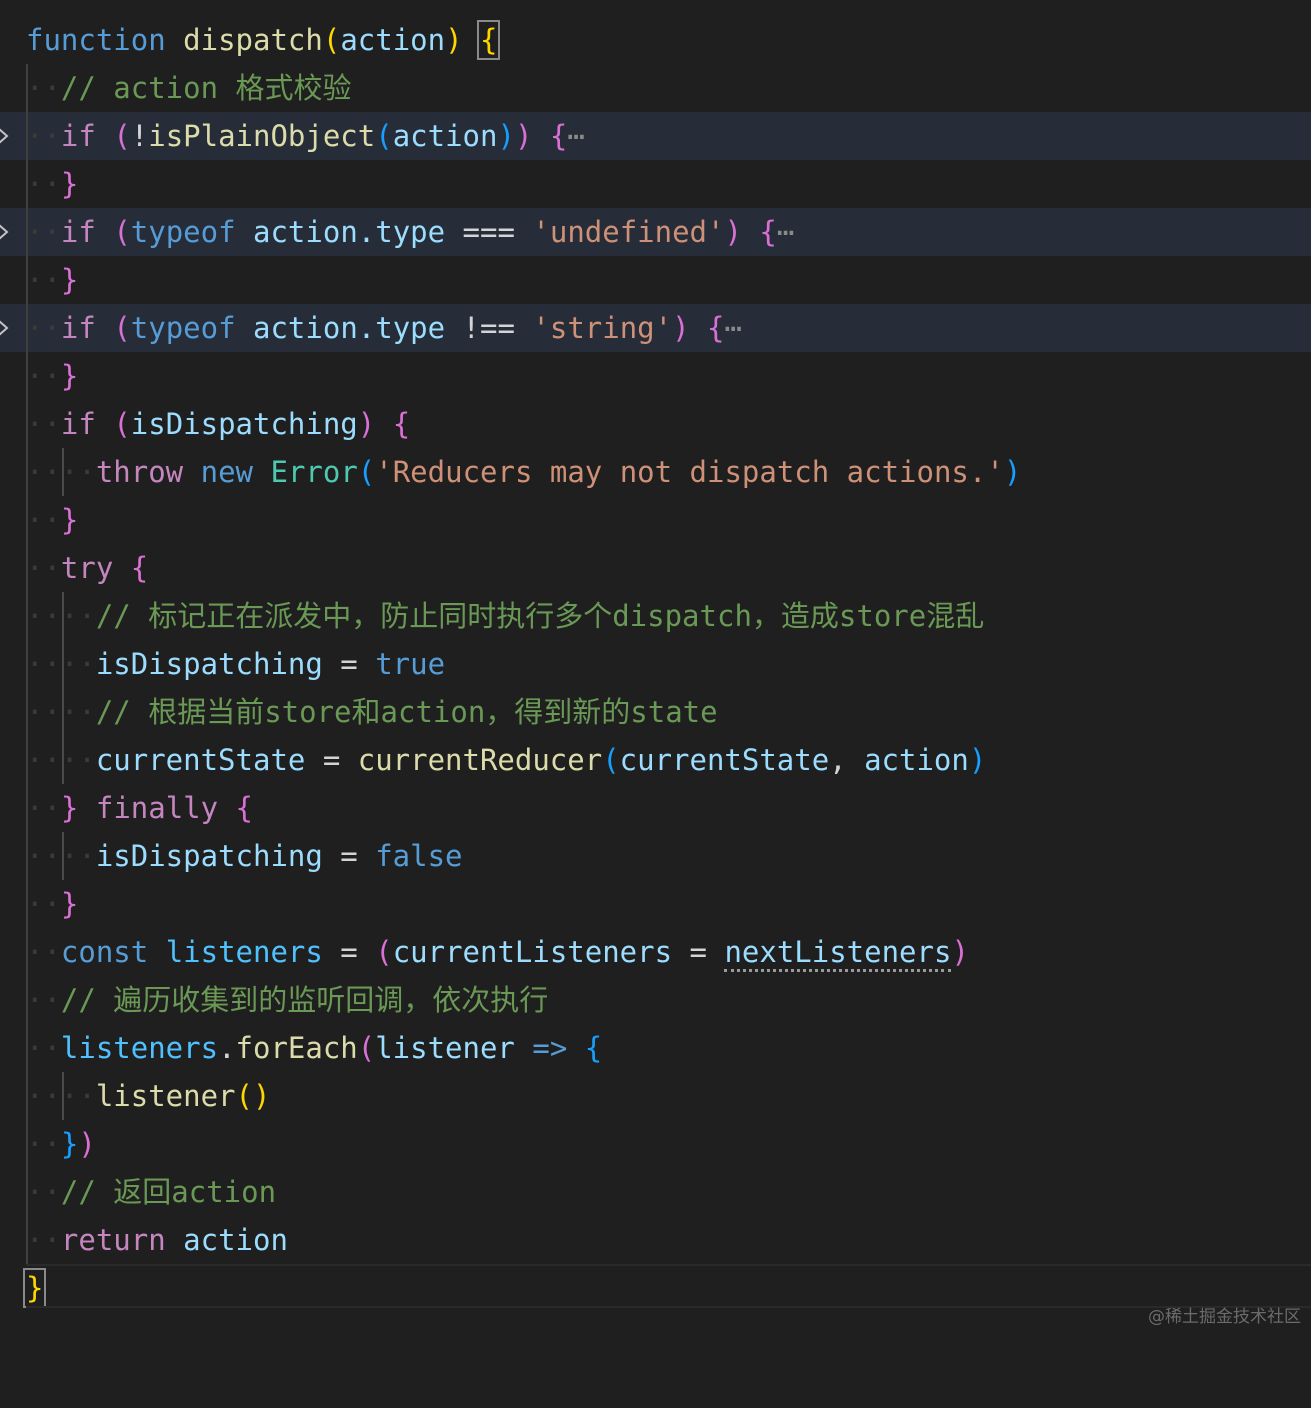 The image size is (1311, 1408). Describe the element at coordinates (655, 88) in the screenshot. I see `code-line-2: ··// action 格式校验` at that location.